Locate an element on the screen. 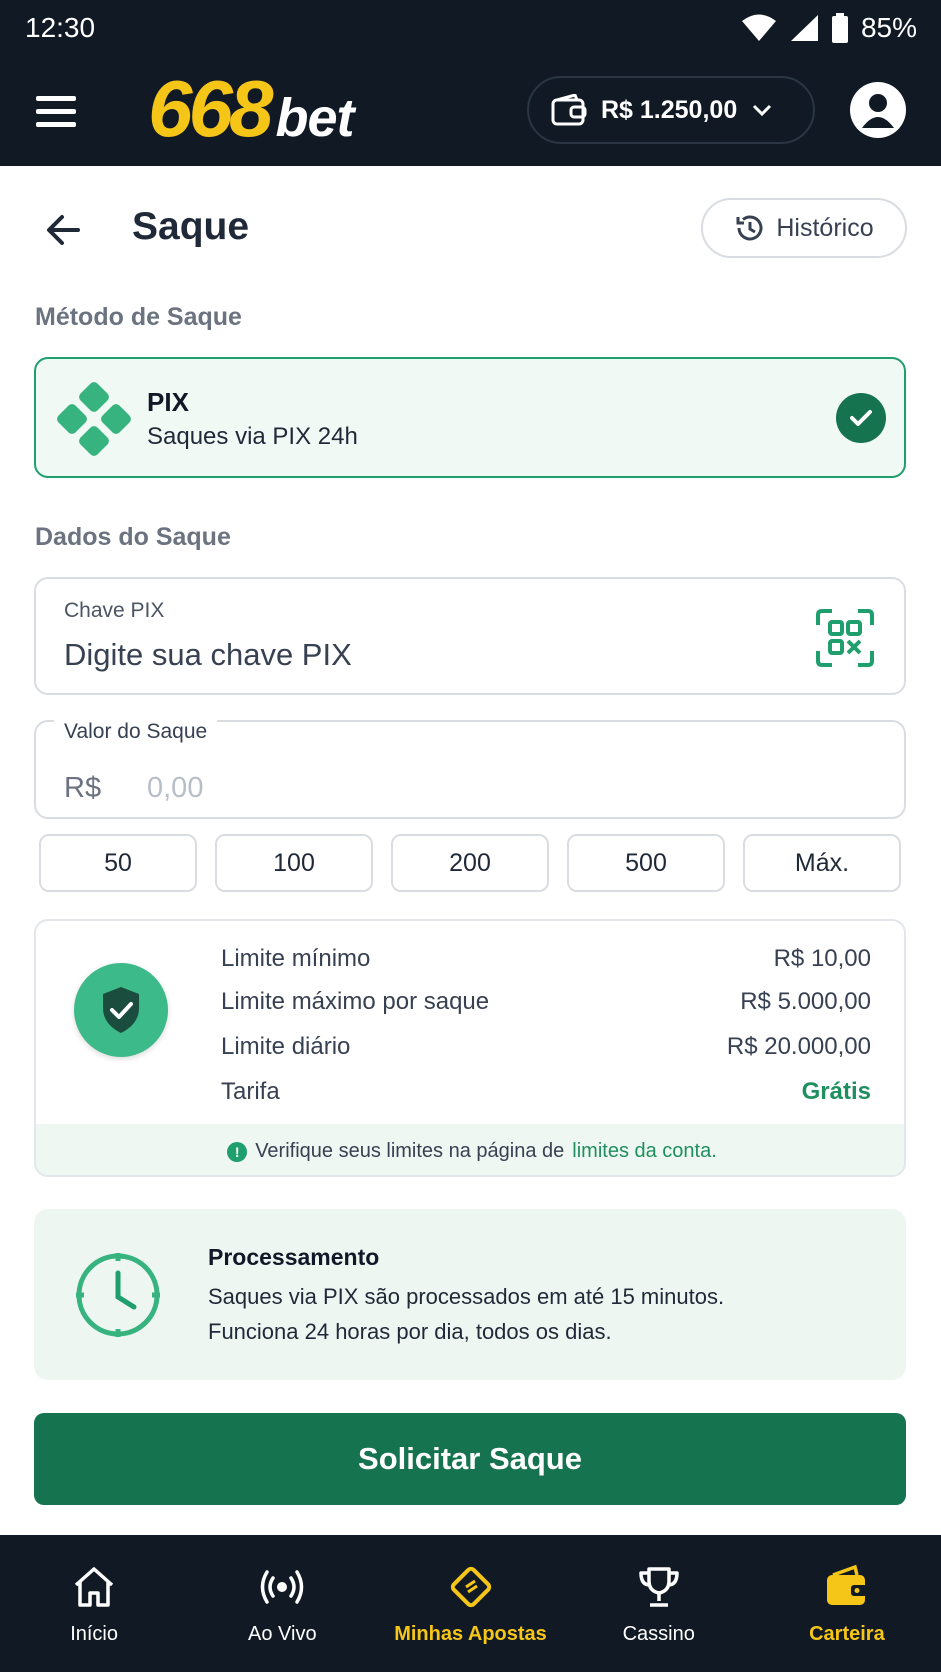 The image size is (941, 1672). nav-live: Ao Vivo is located at coordinates (282, 1603).